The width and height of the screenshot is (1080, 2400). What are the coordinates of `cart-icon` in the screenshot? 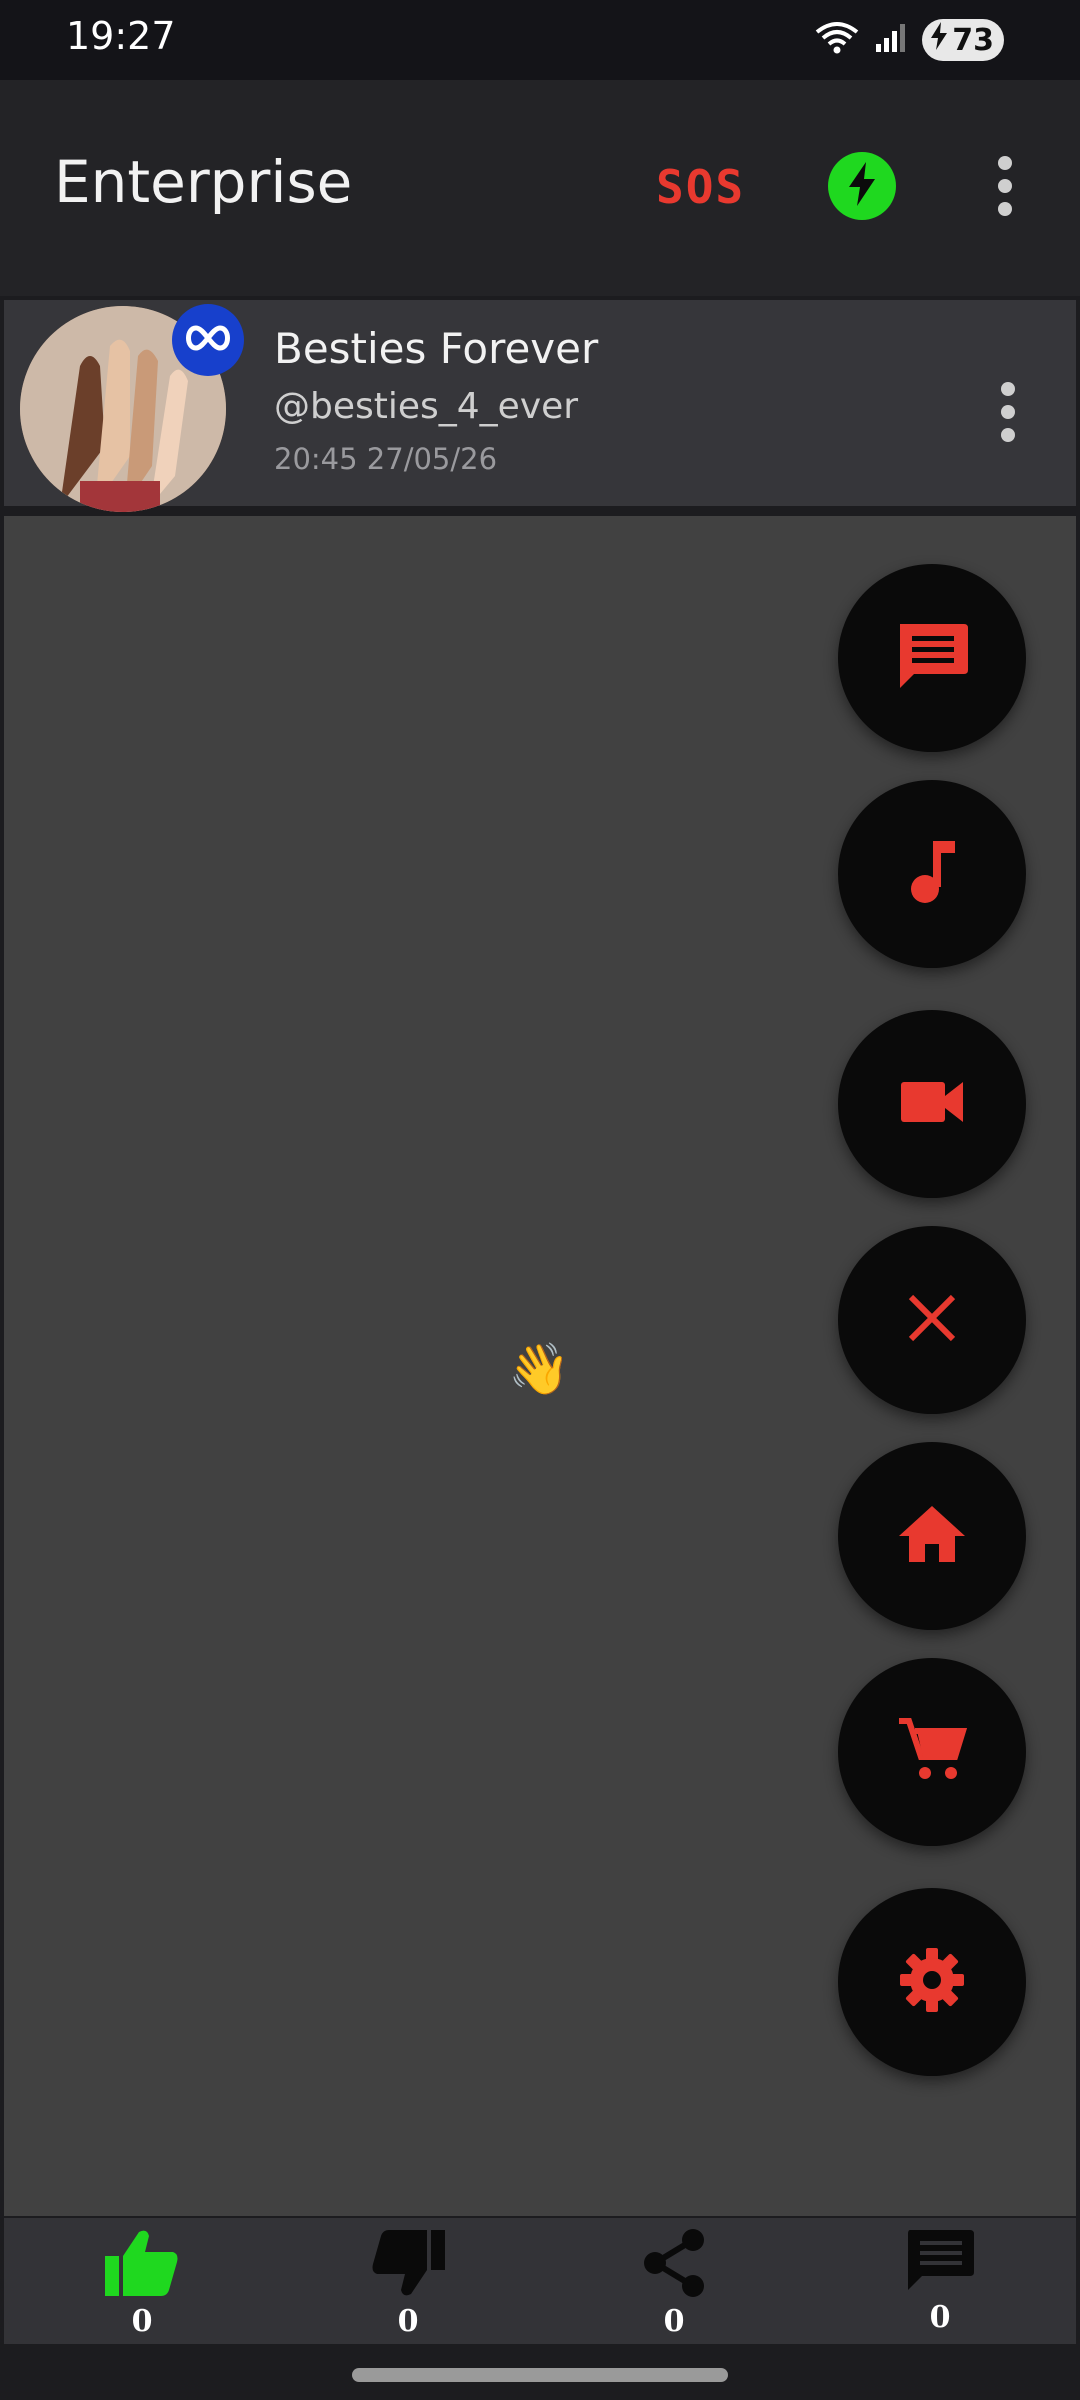 It's located at (932, 1752).